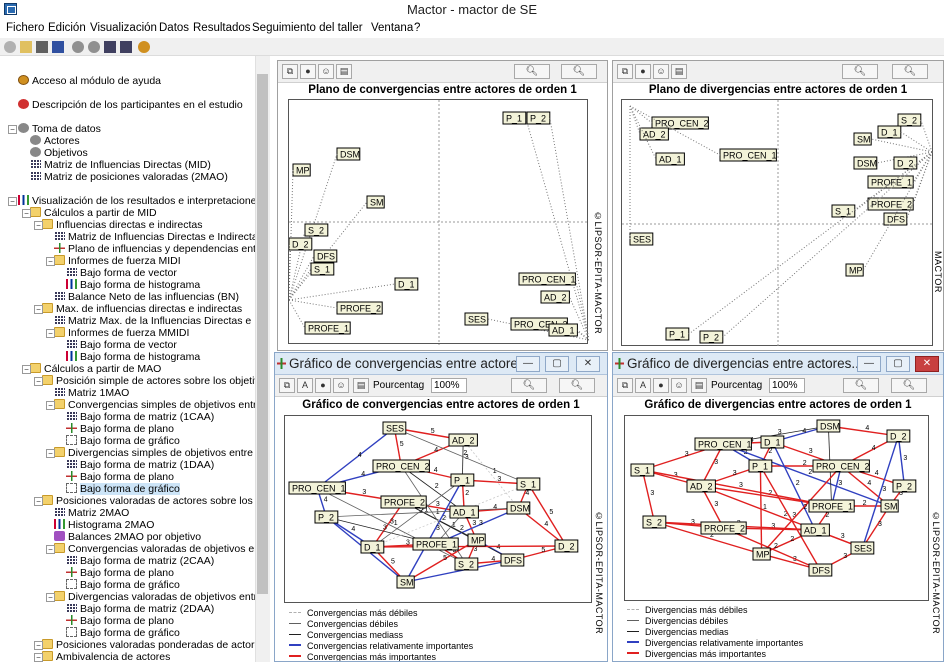  Describe the element at coordinates (495, 507) in the screenshot. I see `edge-label: 4` at that location.